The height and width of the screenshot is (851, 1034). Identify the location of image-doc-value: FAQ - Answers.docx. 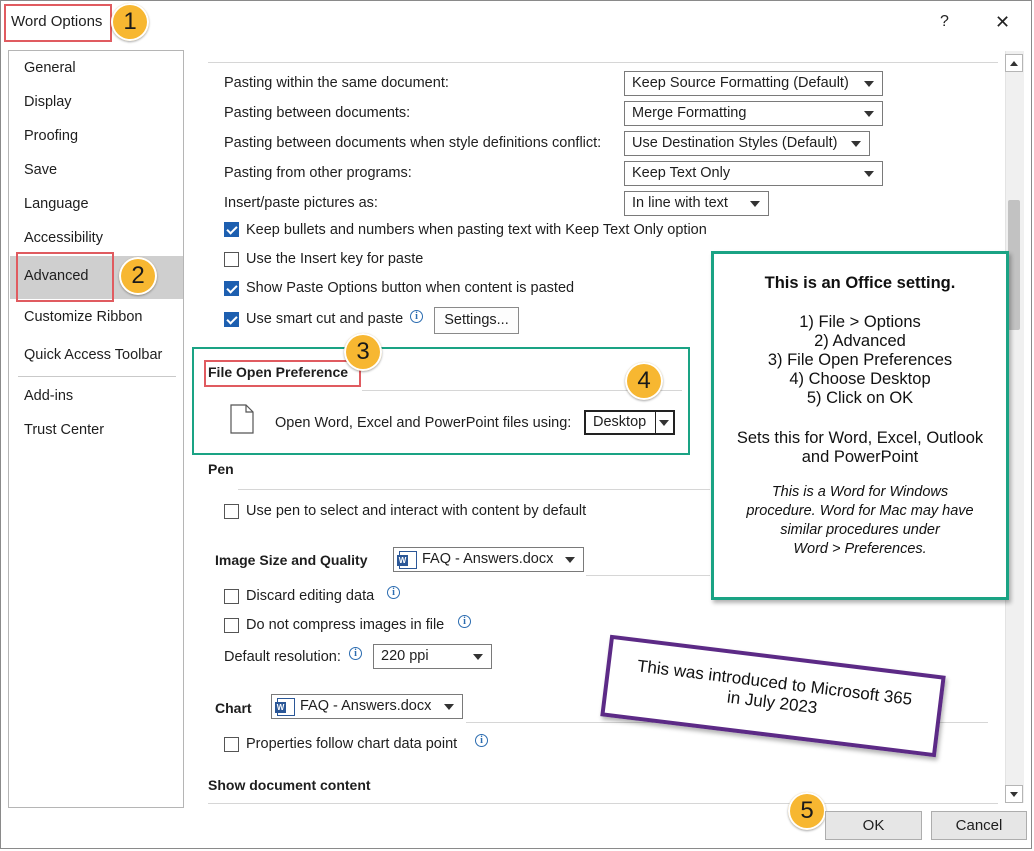
(488, 559).